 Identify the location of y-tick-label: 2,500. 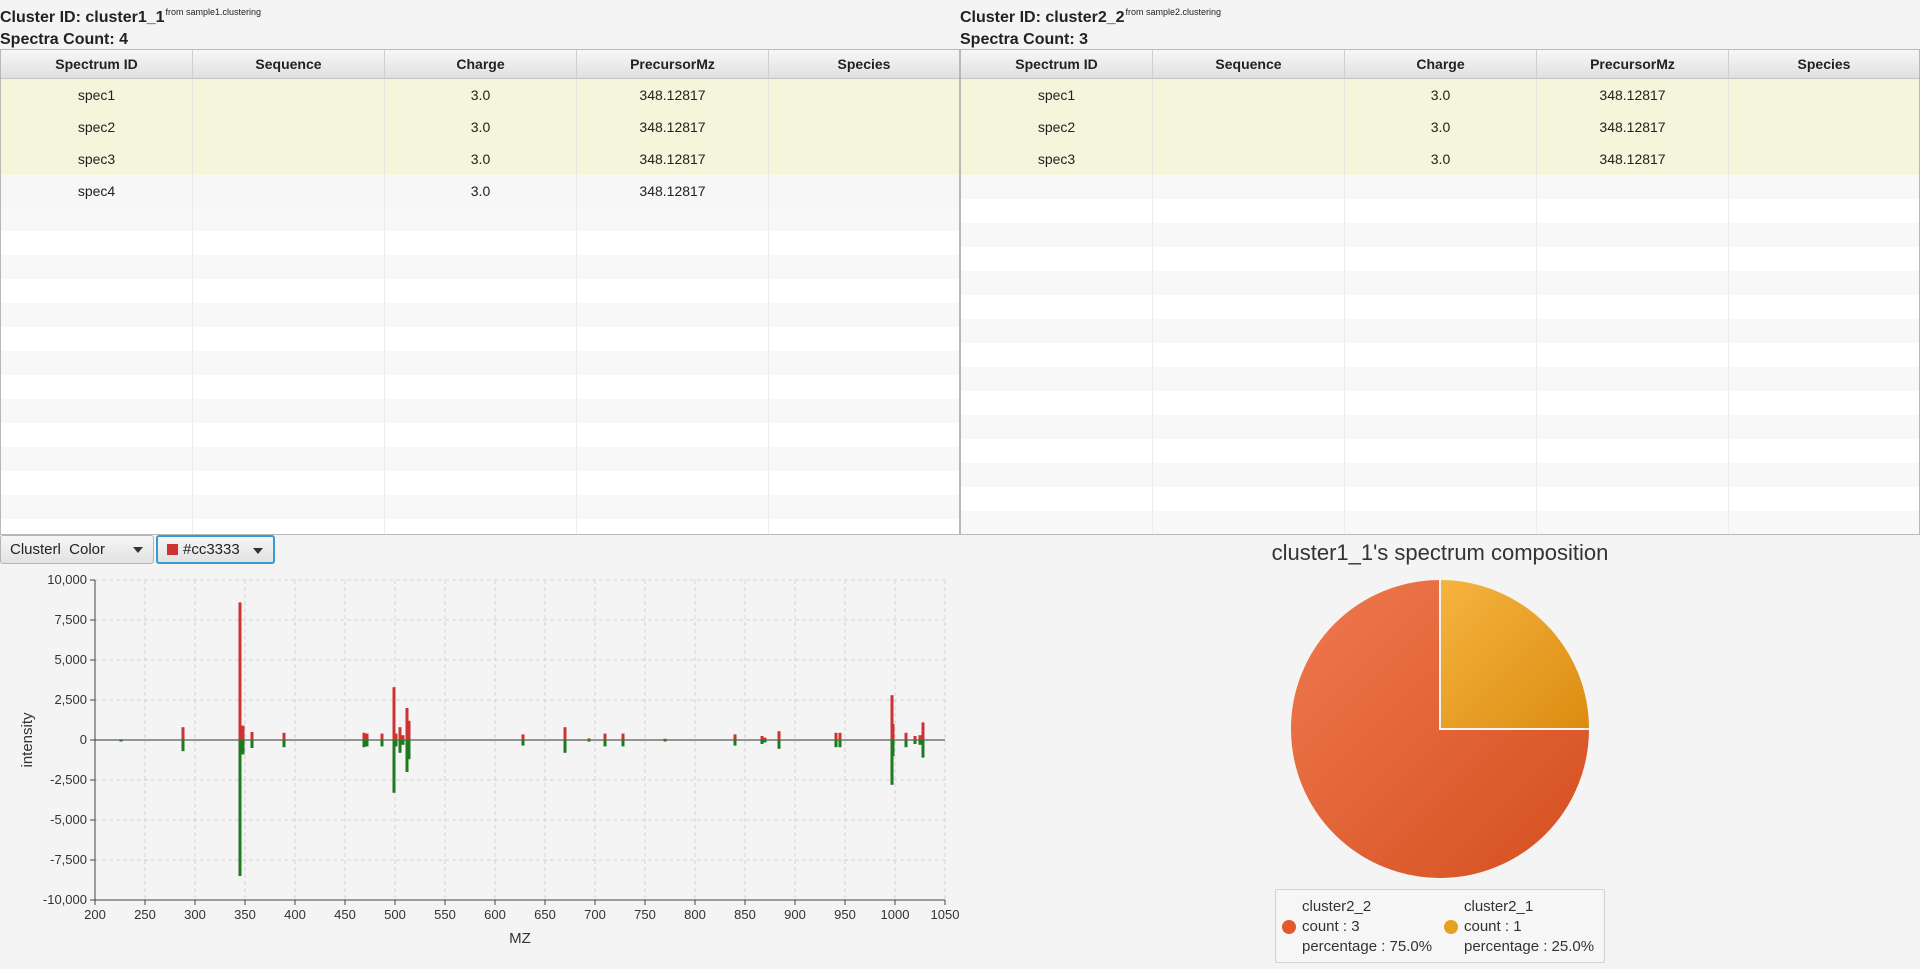
(70, 699).